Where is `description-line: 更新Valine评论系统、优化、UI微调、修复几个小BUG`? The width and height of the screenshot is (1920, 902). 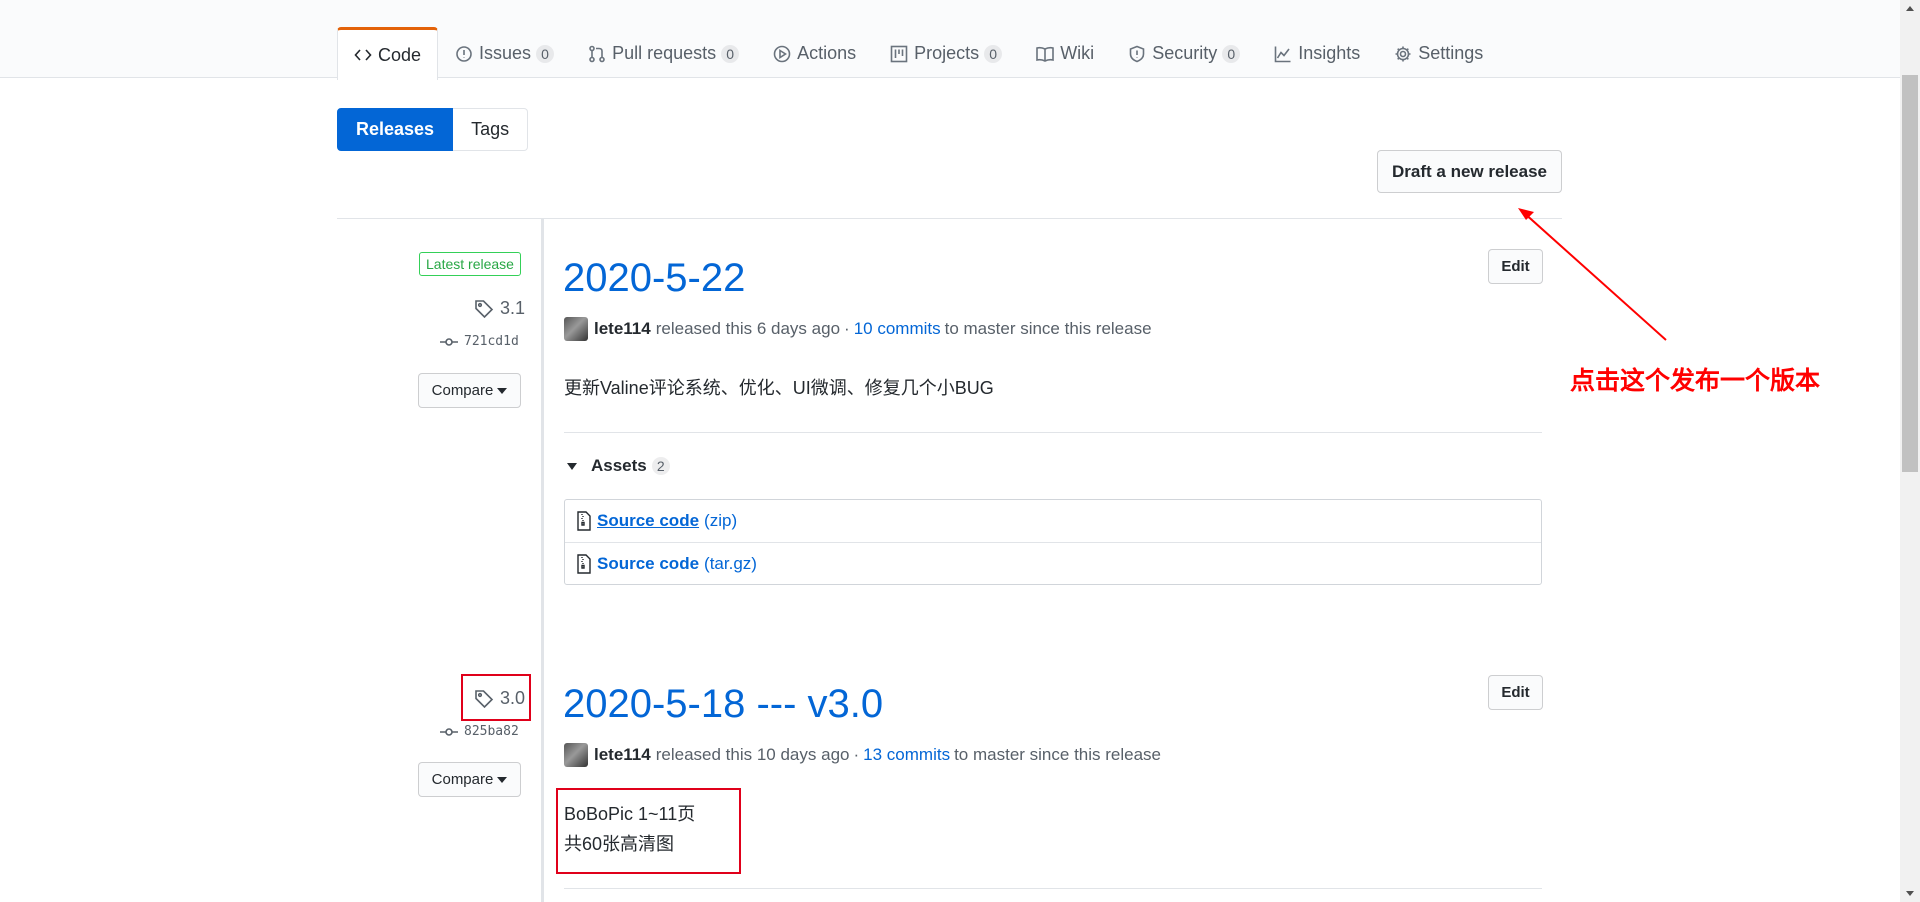
description-line: 更新Valine评论系统、优化、UI微调、修复几个小BUG is located at coordinates (779, 388).